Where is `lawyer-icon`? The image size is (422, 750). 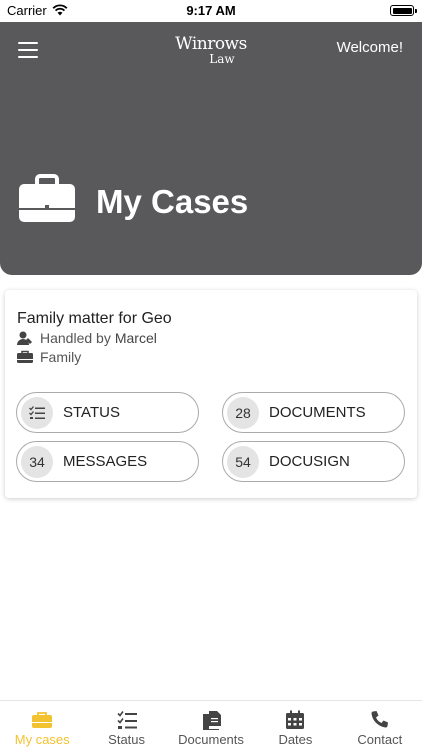
lawyer-icon is located at coordinates (24, 338).